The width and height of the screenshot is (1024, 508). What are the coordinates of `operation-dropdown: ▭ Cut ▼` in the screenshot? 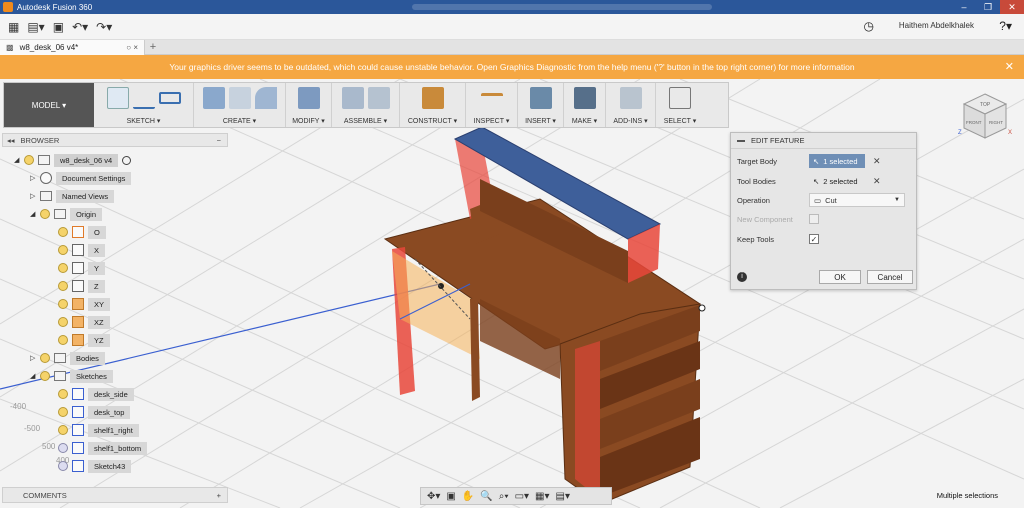 It's located at (857, 200).